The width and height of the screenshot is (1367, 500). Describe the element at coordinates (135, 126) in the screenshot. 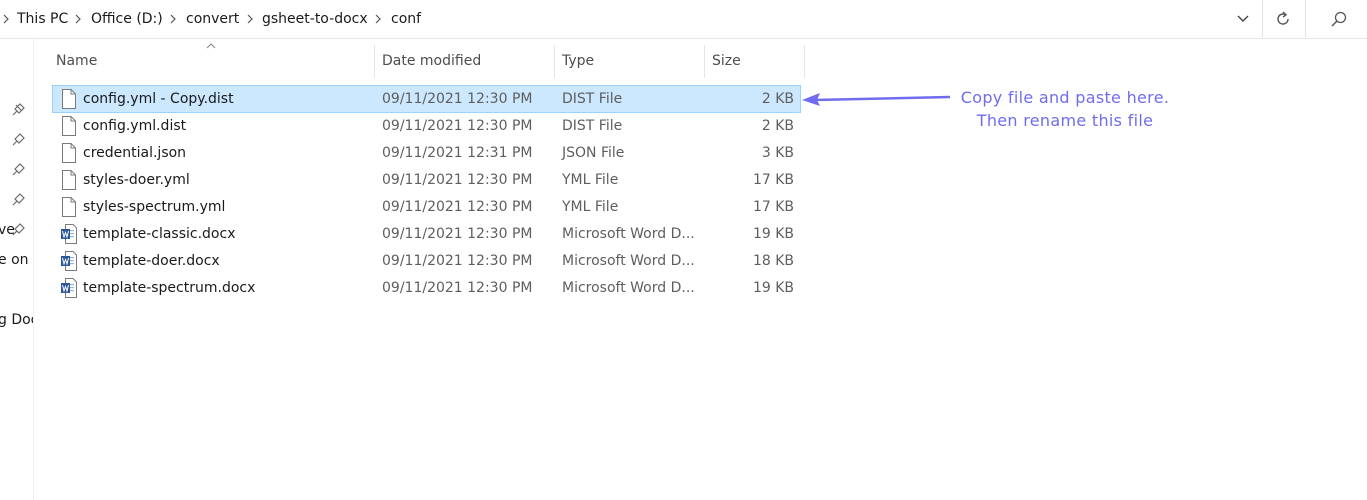

I see `file-name: config.yml.dist` at that location.